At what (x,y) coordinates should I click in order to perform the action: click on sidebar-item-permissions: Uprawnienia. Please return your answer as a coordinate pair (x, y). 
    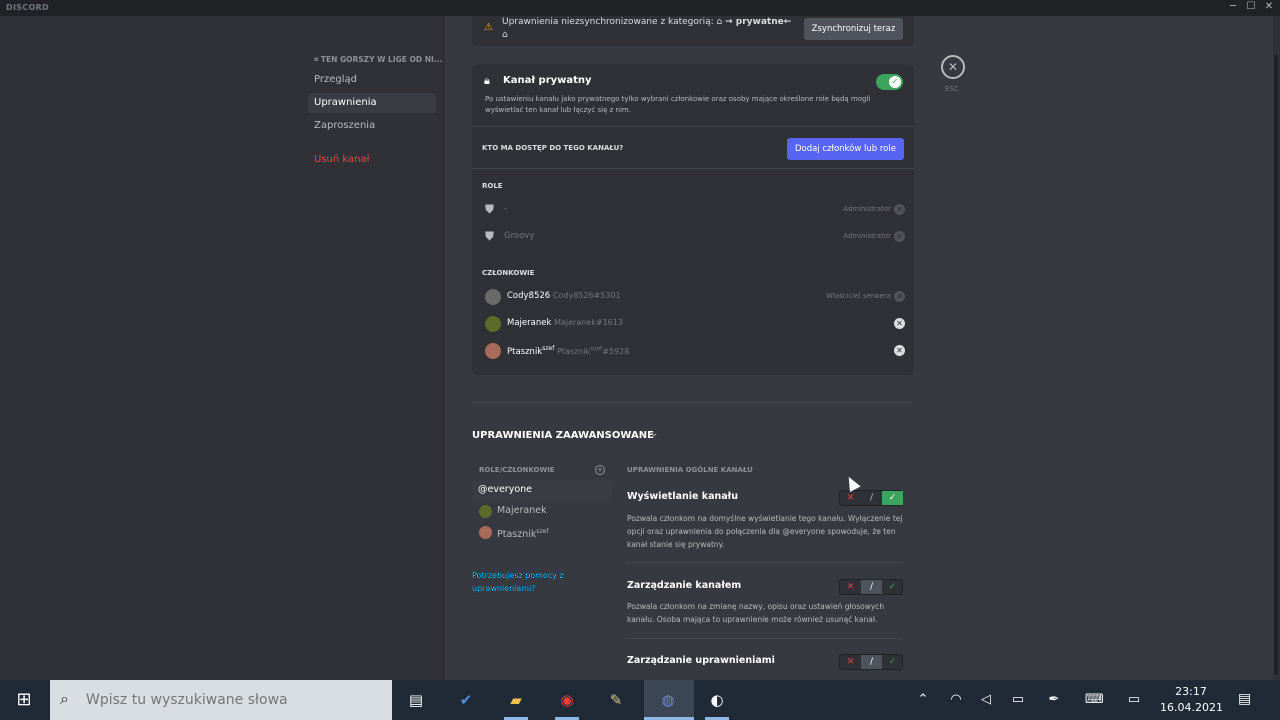
    Looking at the image, I should click on (372, 103).